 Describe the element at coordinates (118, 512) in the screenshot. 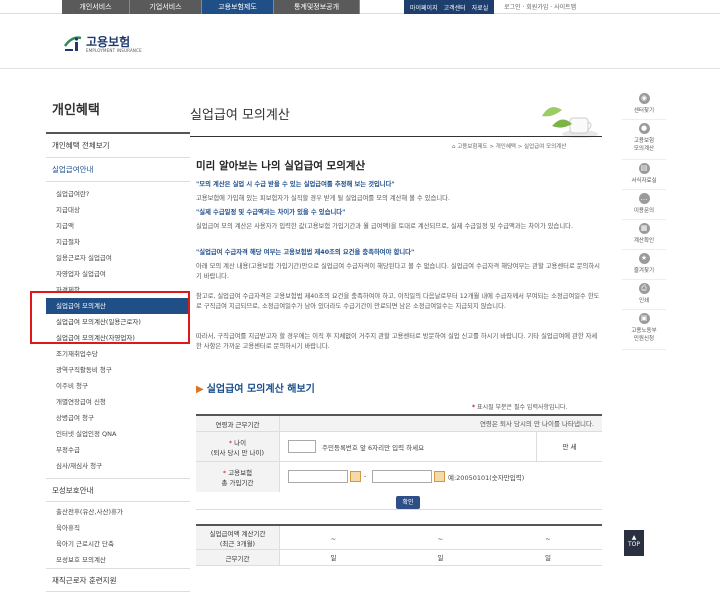

I see `lnb-item: 출산전후(유산,사산)휴가` at that location.